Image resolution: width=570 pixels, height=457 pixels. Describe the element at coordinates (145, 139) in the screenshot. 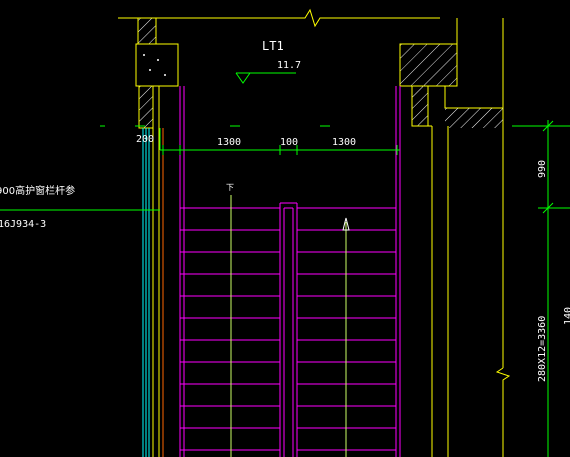

I see `dimension-left-offset: 200` at that location.